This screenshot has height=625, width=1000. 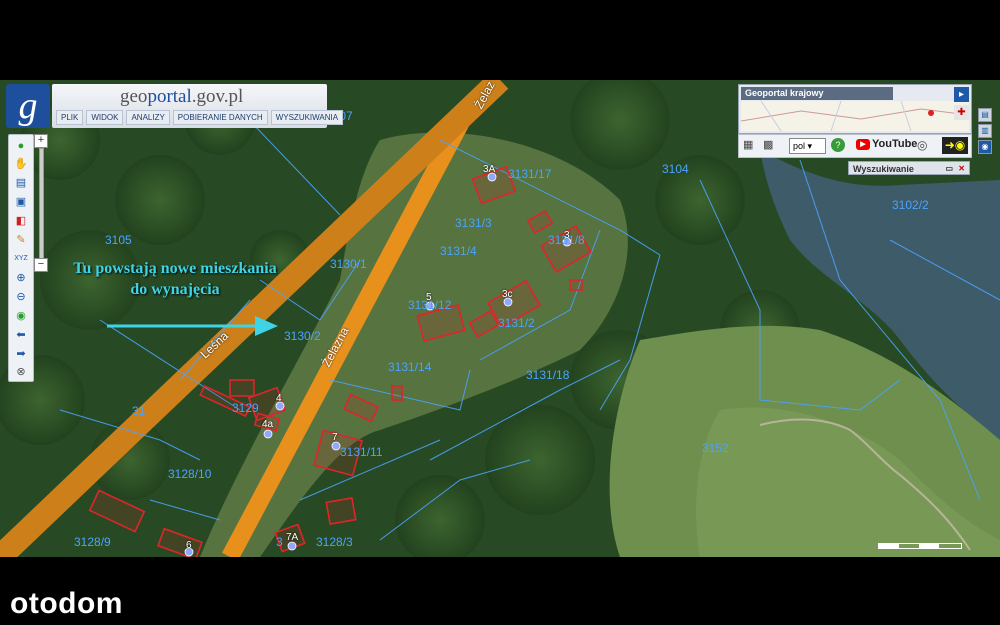 I want to click on building-number: 7, so click(x=335, y=437).